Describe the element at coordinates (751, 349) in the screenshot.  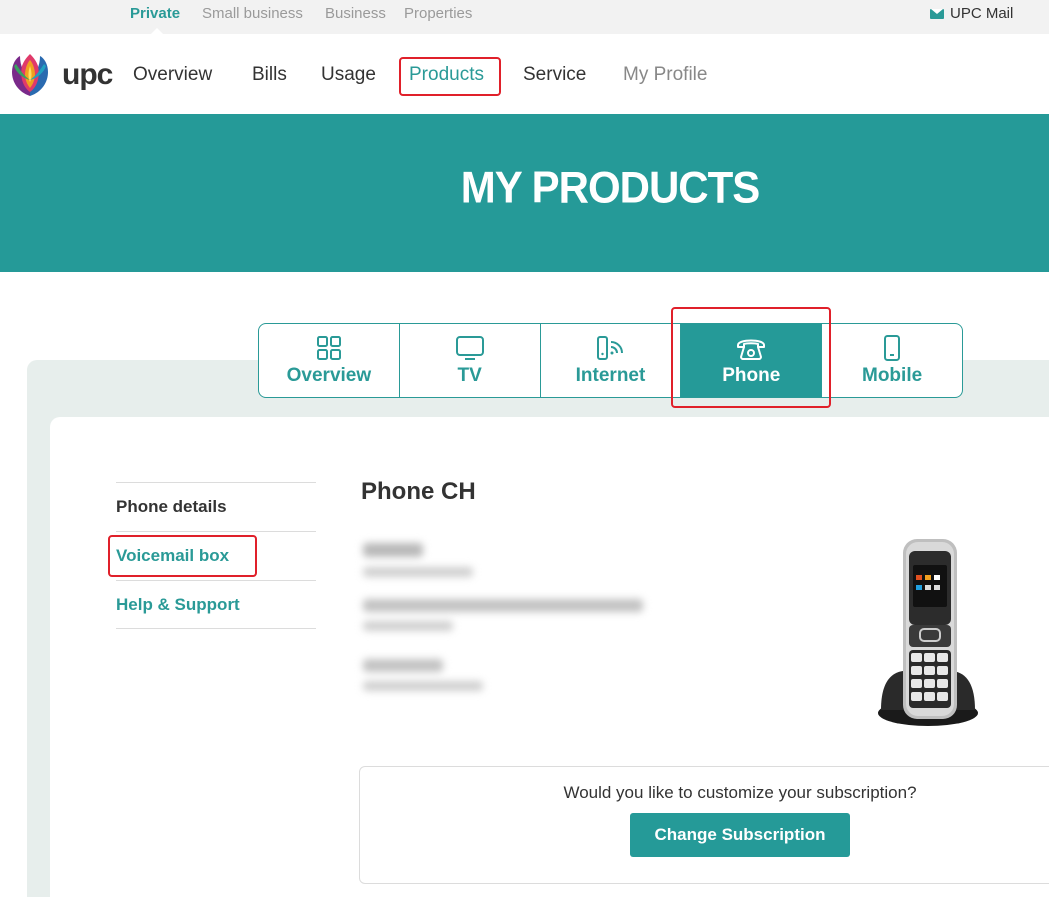
I see `telephone-icon` at that location.